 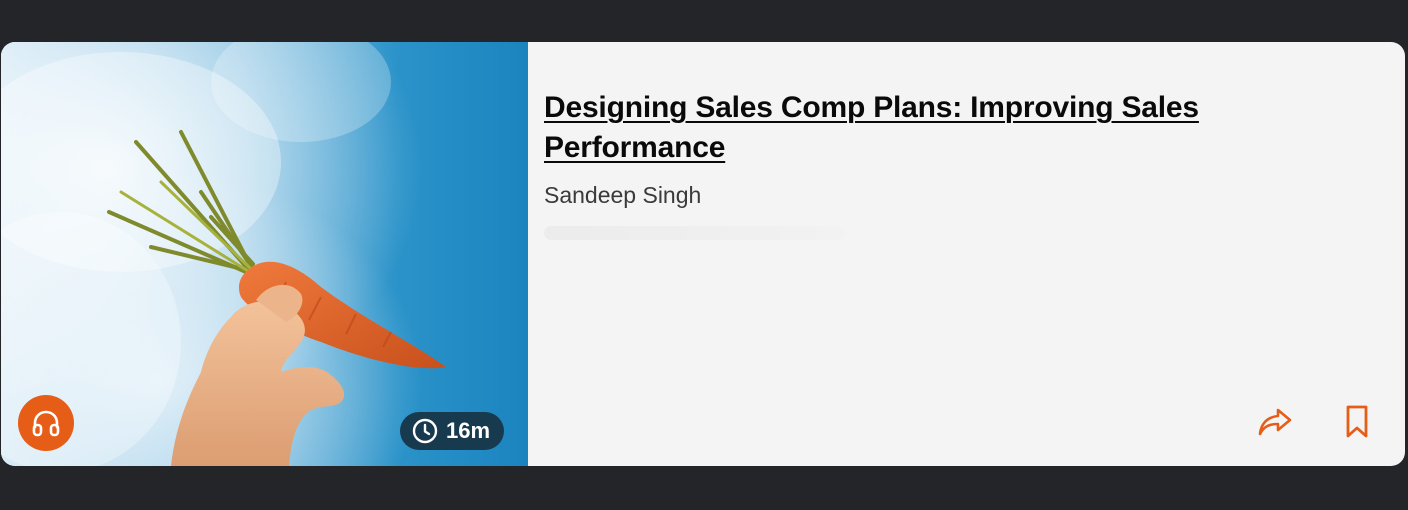 I want to click on share-button, so click(x=1275, y=422).